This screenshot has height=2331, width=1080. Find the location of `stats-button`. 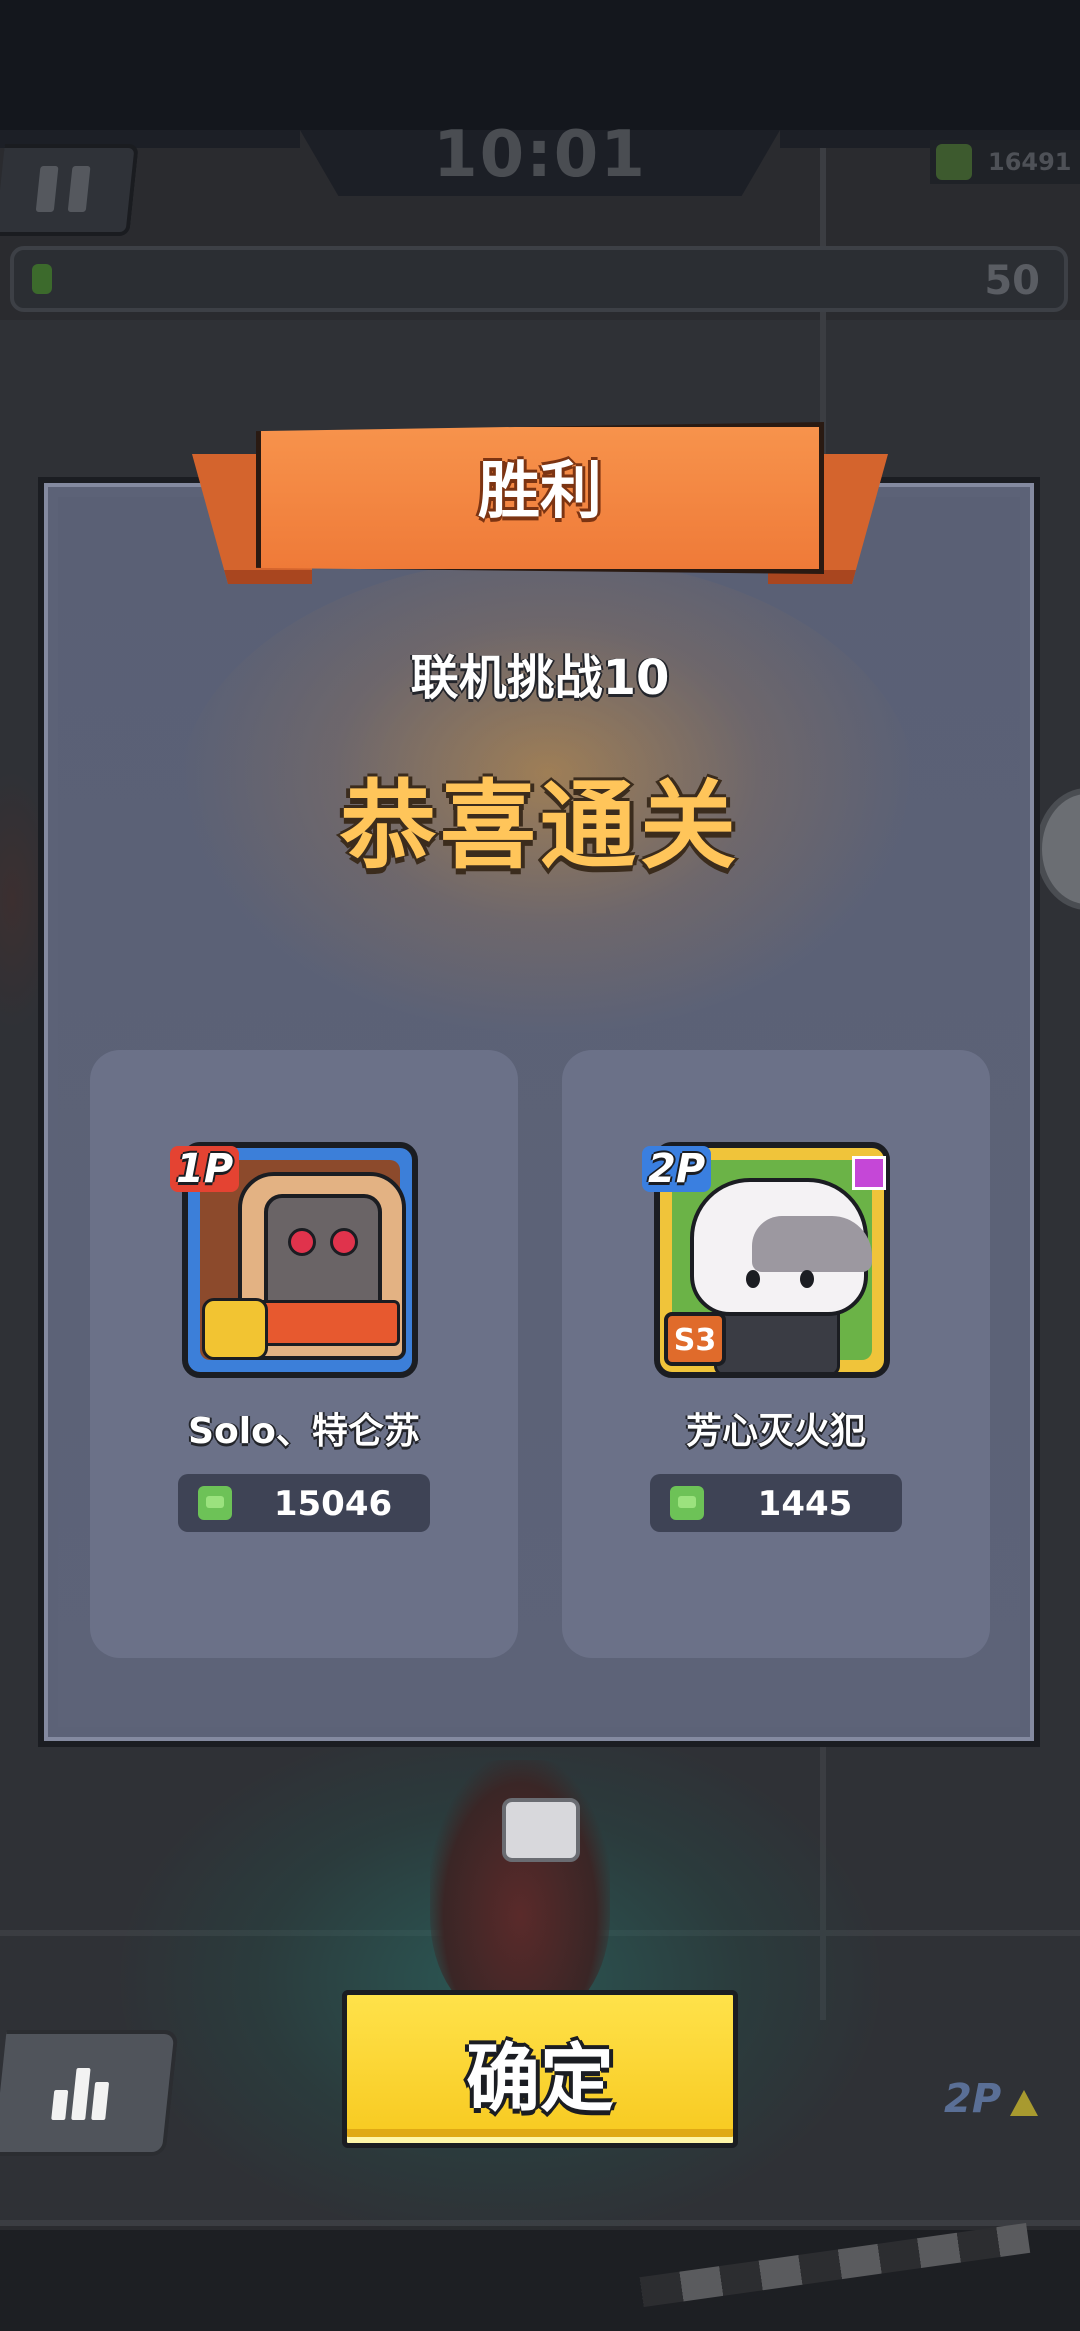

stats-button is located at coordinates (89, 2093).